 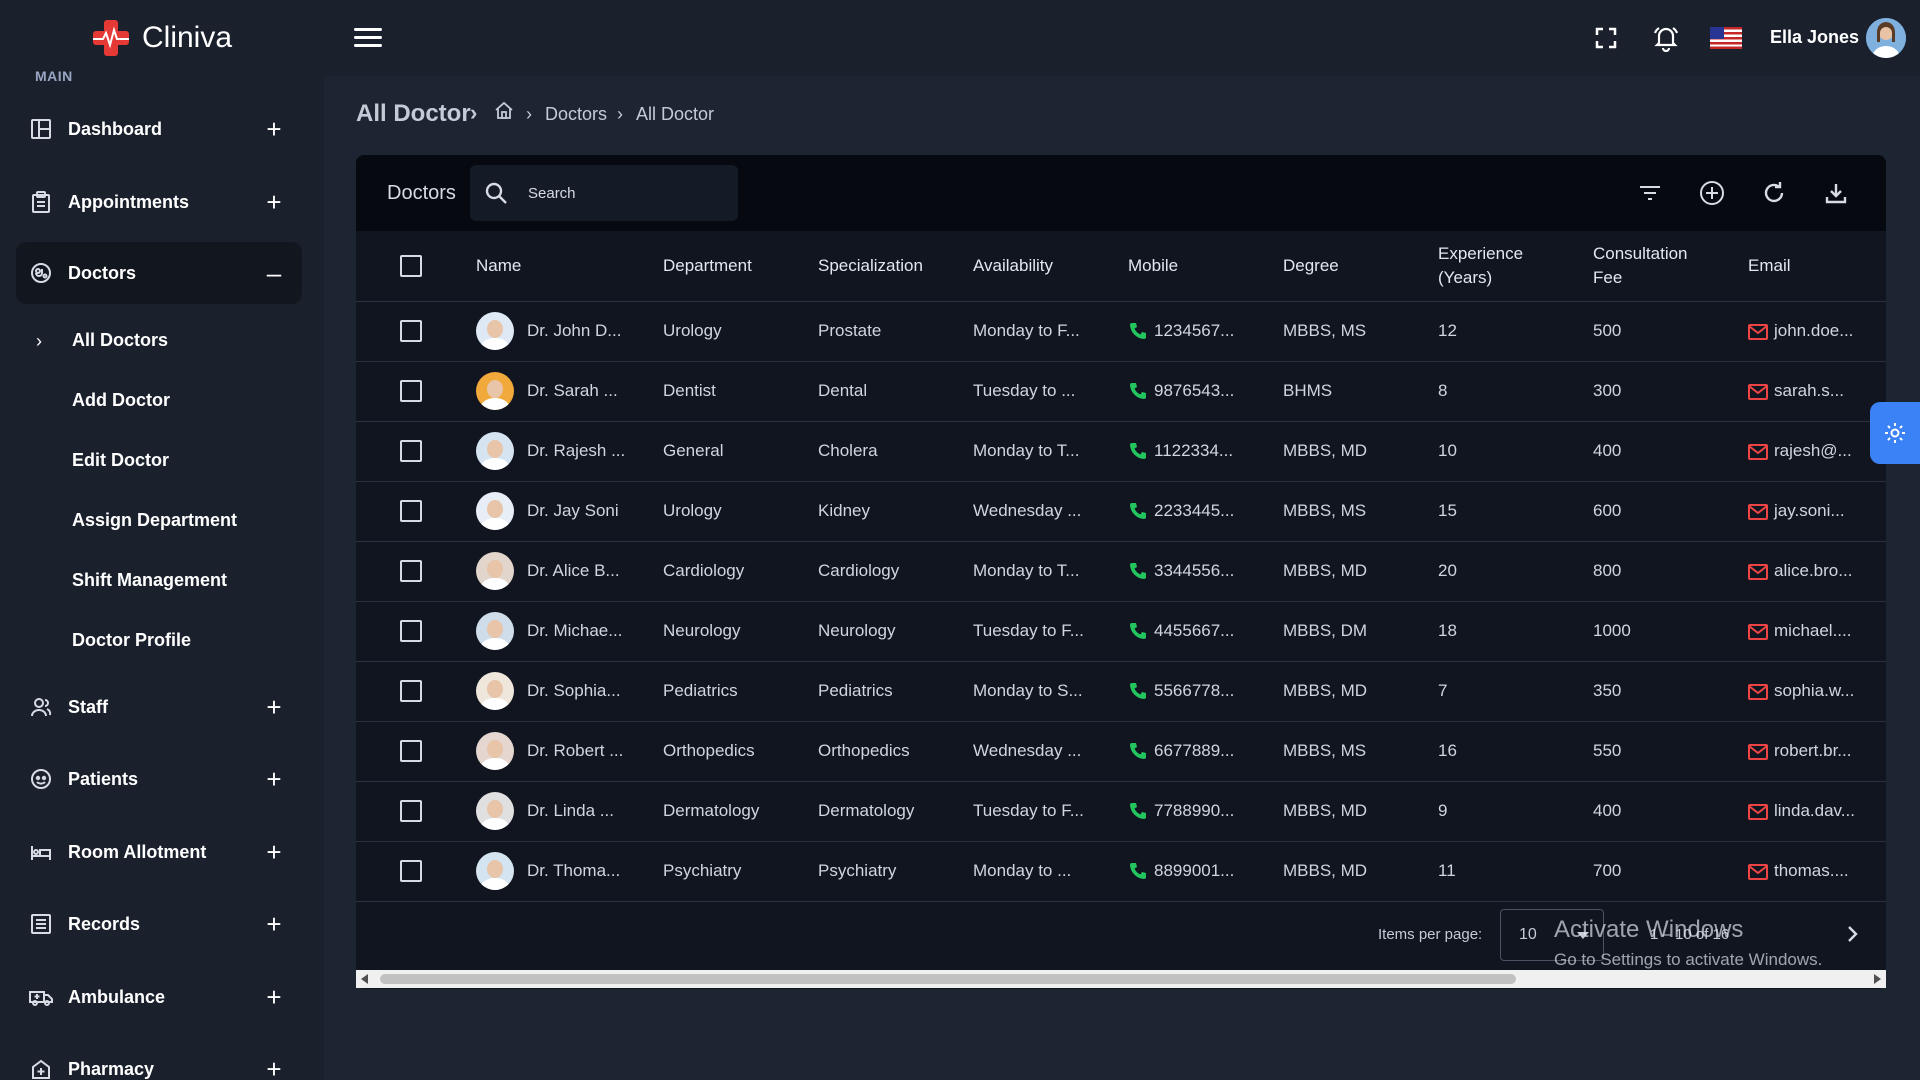 What do you see at coordinates (1670, 631) in the screenshot?
I see `fee-cell: 1000` at bounding box center [1670, 631].